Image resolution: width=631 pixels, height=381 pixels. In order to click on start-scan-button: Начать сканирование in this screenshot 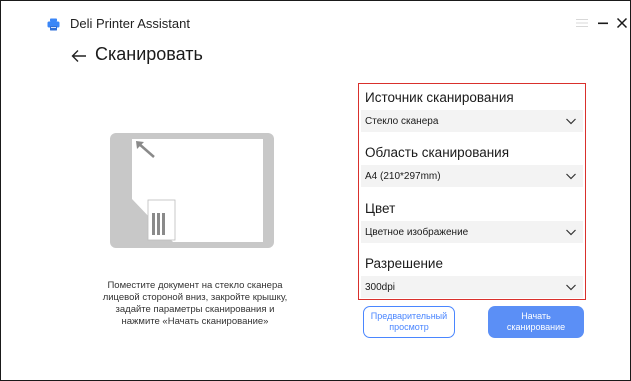, I will do `click(536, 322)`.